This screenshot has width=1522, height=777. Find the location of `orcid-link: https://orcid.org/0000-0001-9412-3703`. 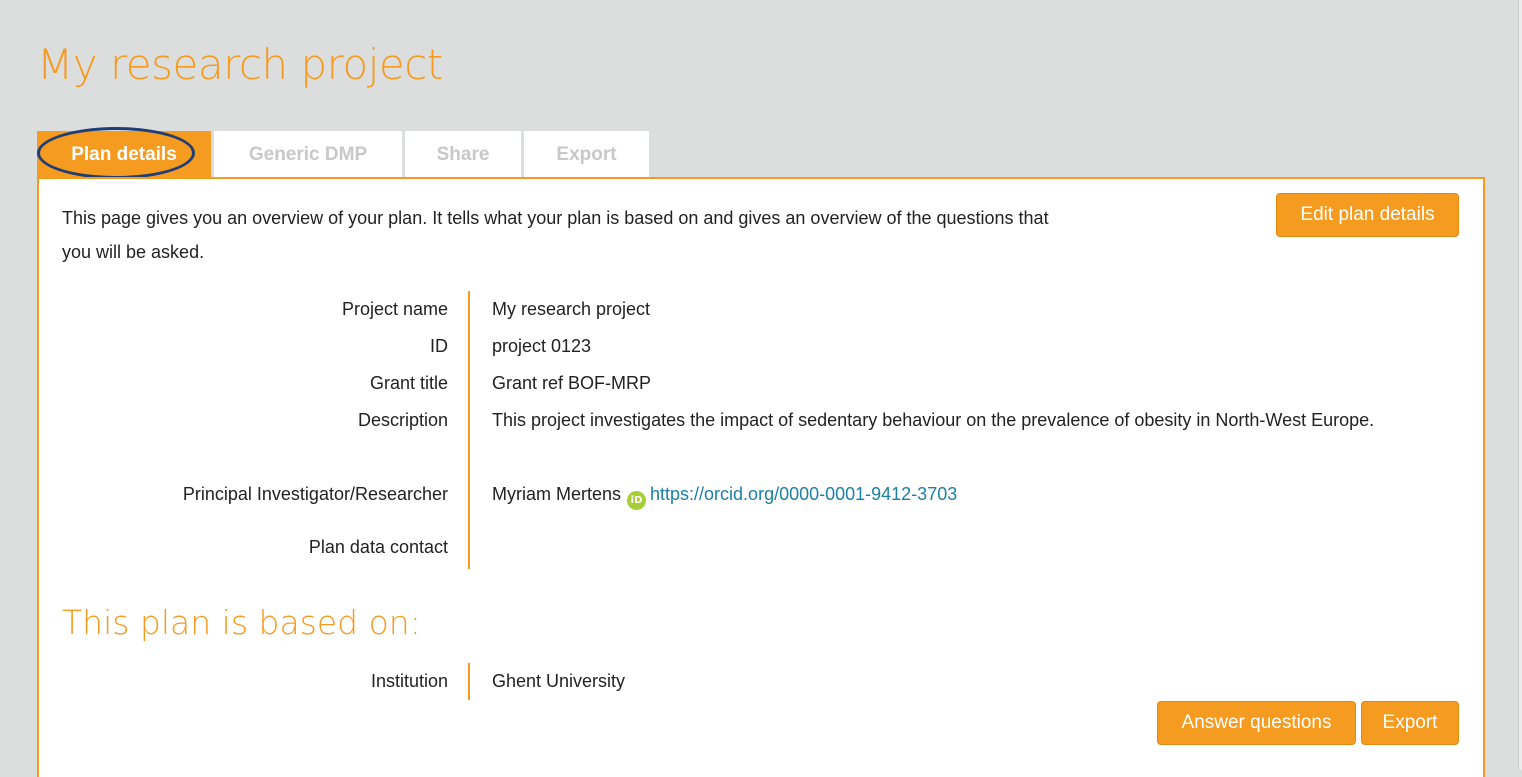

orcid-link: https://orcid.org/0000-0001-9412-3703 is located at coordinates (803, 494).